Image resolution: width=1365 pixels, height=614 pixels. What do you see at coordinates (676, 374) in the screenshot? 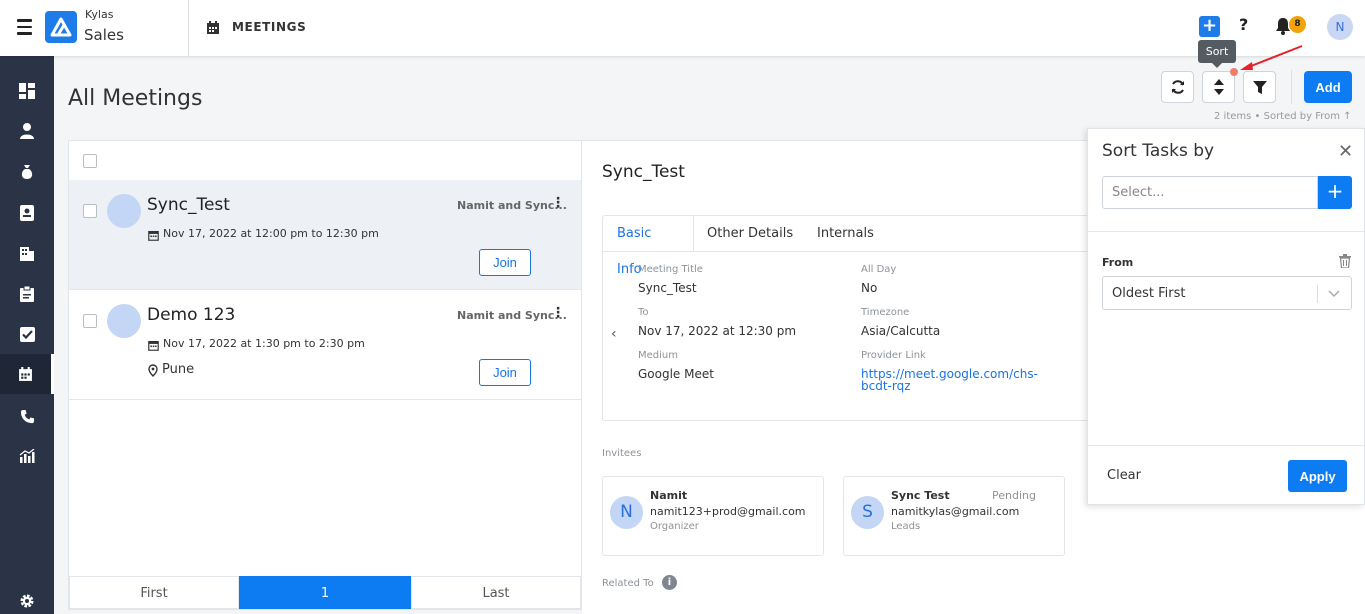
I see `field-value: Google Meet` at bounding box center [676, 374].